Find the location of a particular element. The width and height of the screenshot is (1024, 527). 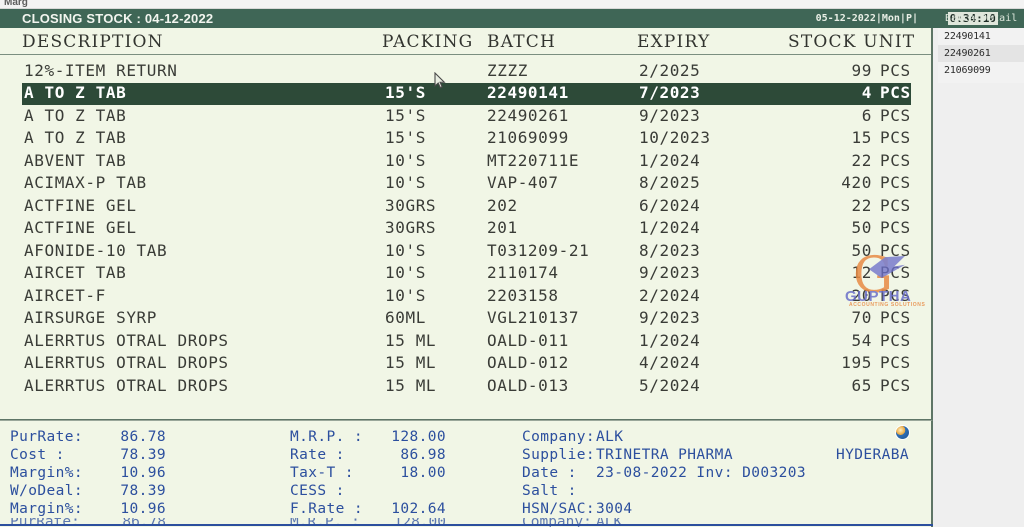

cell-stock-qty: 99 is located at coordinates (861, 70).